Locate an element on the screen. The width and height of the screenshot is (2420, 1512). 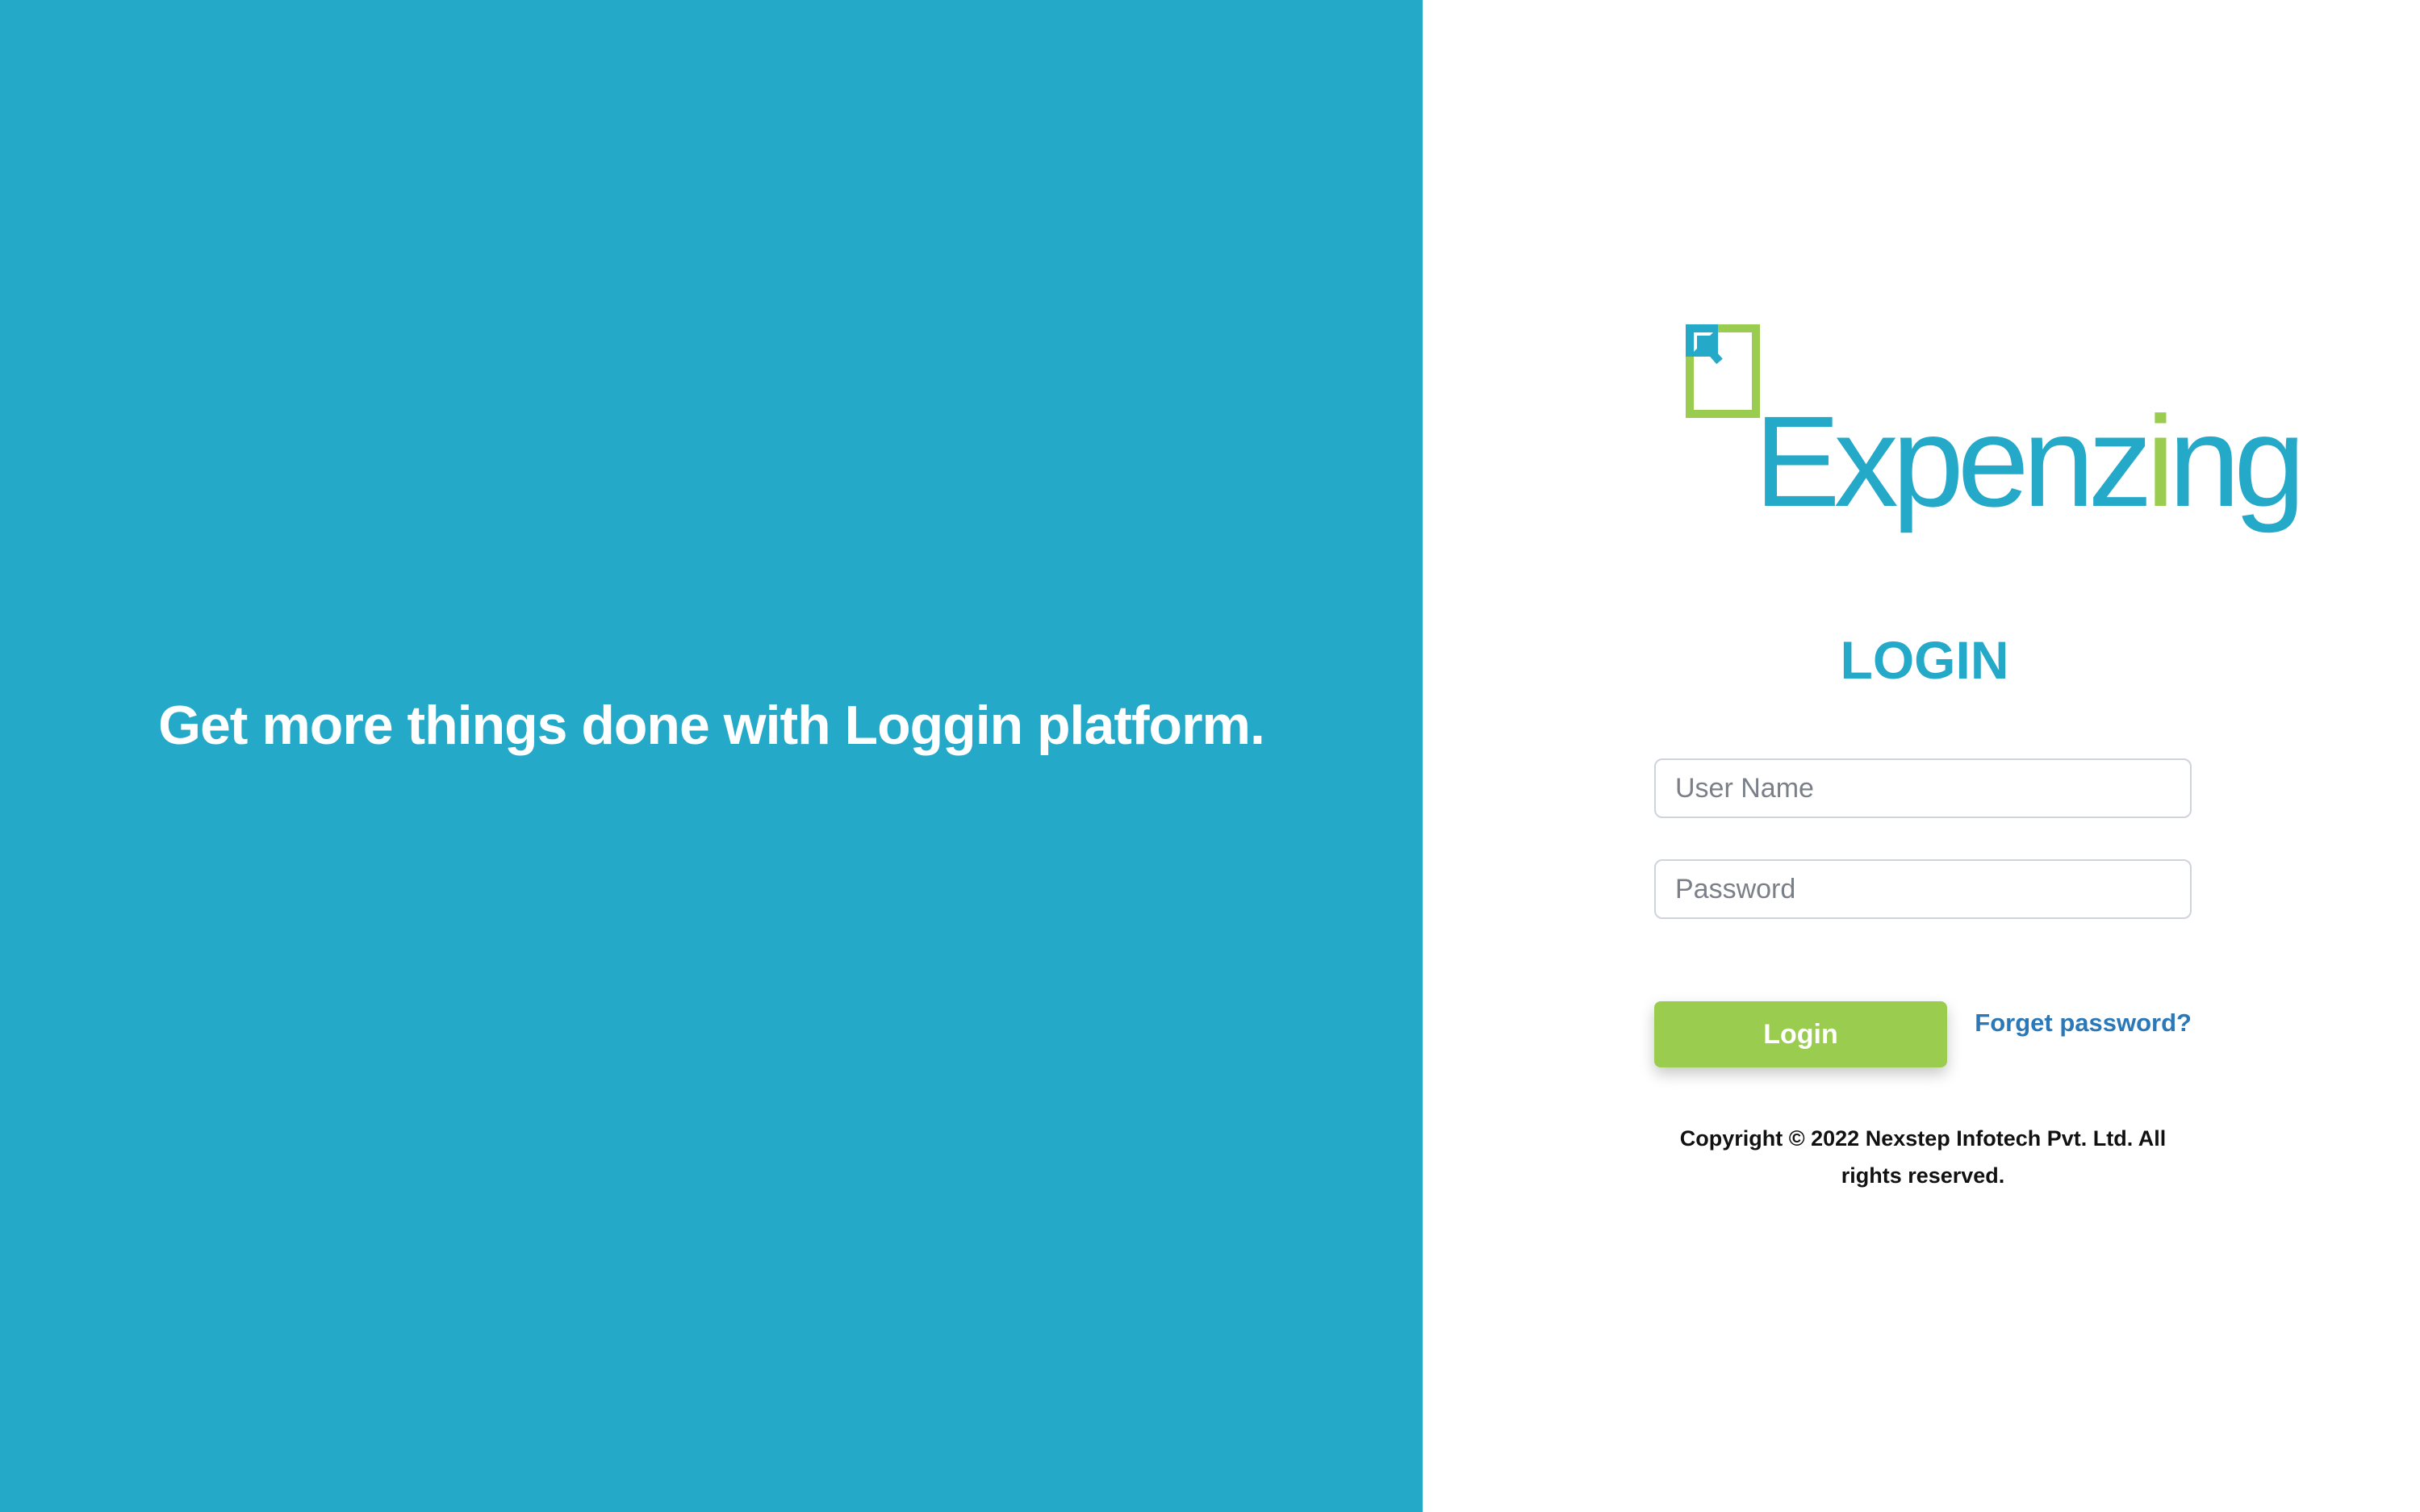
logo-wordmark: Expenzing is located at coordinates (2029, 461).